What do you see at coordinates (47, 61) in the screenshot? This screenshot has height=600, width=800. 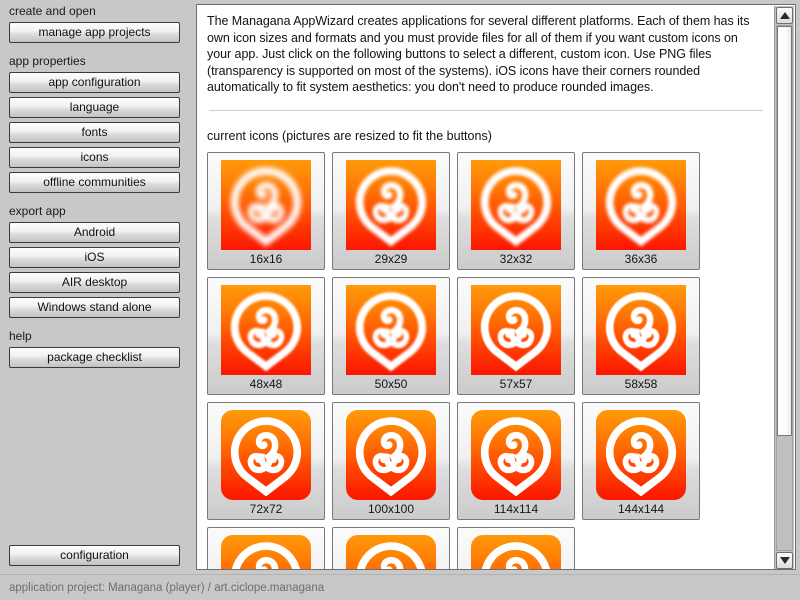 I see `sidebar-section-label: app properties` at bounding box center [47, 61].